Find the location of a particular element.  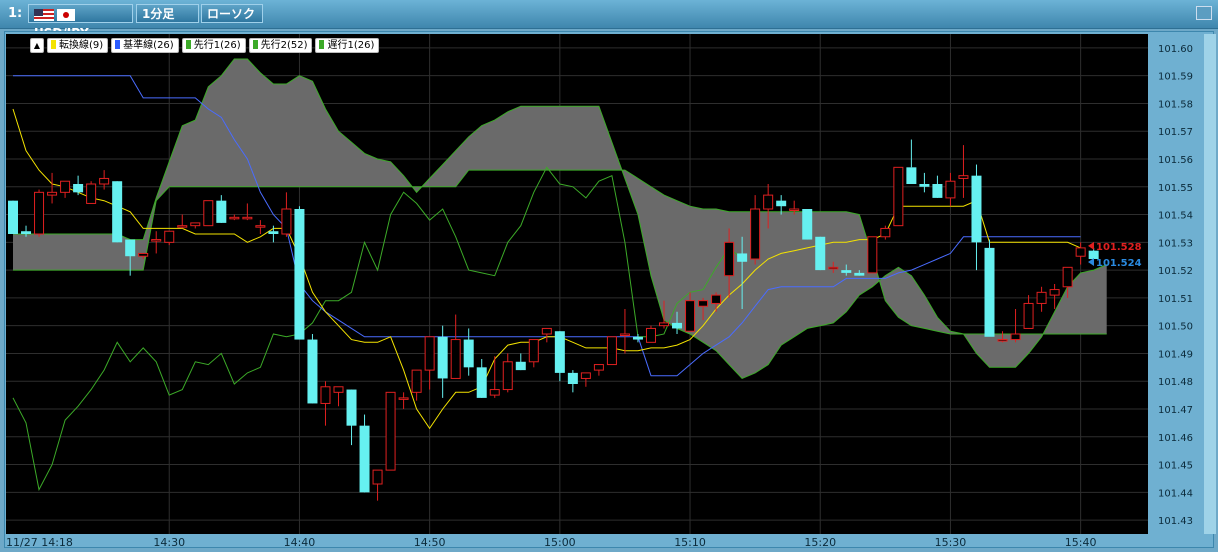

y-tick-label: 101.56 is located at coordinates (1175, 160).